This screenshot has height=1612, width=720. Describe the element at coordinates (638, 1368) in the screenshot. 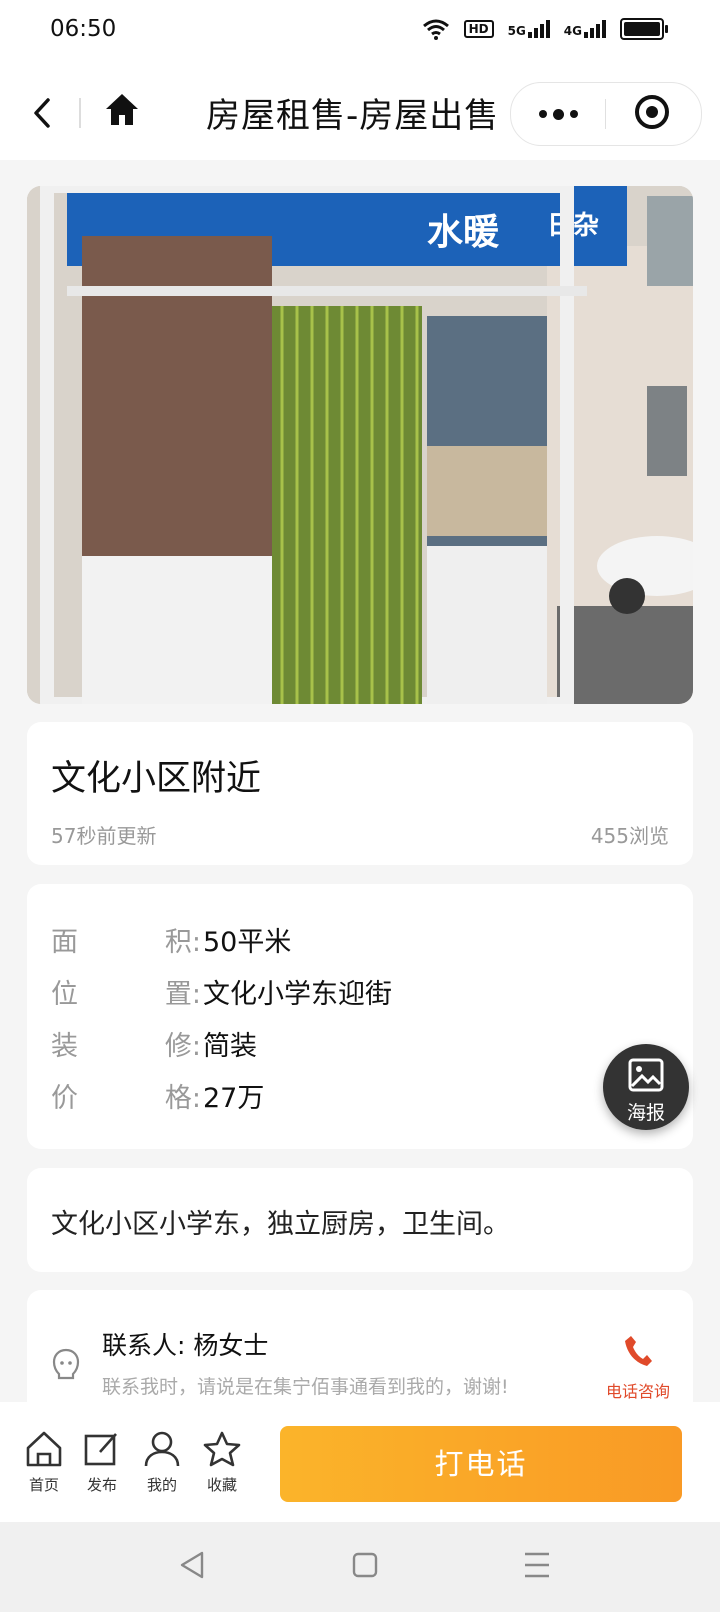

I see `phone-consult-button: 电话咨询` at that location.